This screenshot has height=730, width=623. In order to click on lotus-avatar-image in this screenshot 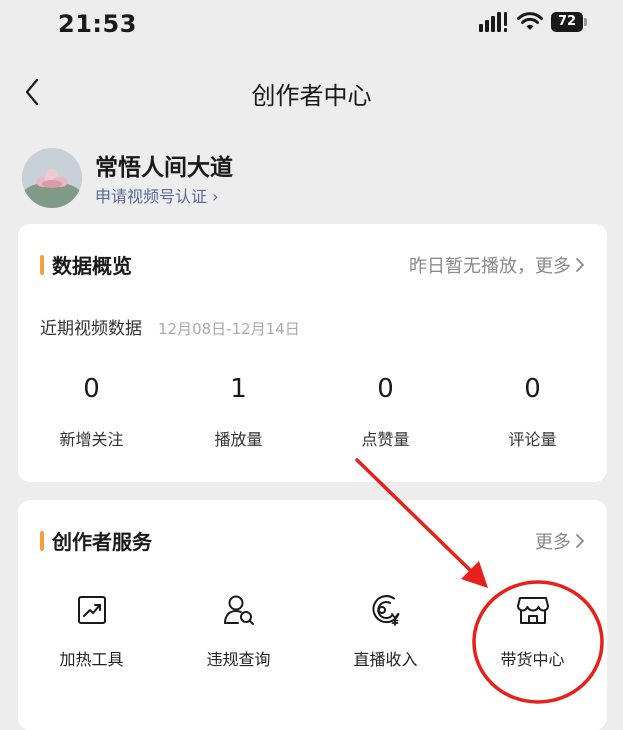, I will do `click(52, 178)`.